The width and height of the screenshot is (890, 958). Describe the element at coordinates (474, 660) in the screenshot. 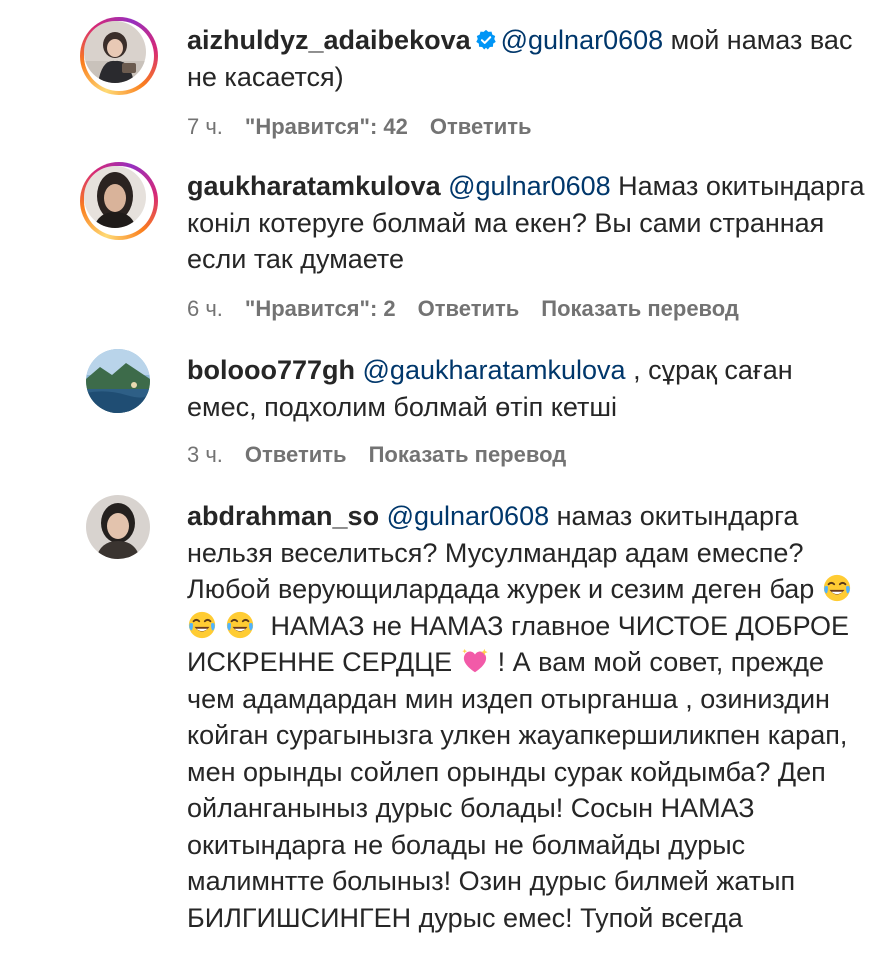

I see `sparkling-heart-emoji-icon` at that location.